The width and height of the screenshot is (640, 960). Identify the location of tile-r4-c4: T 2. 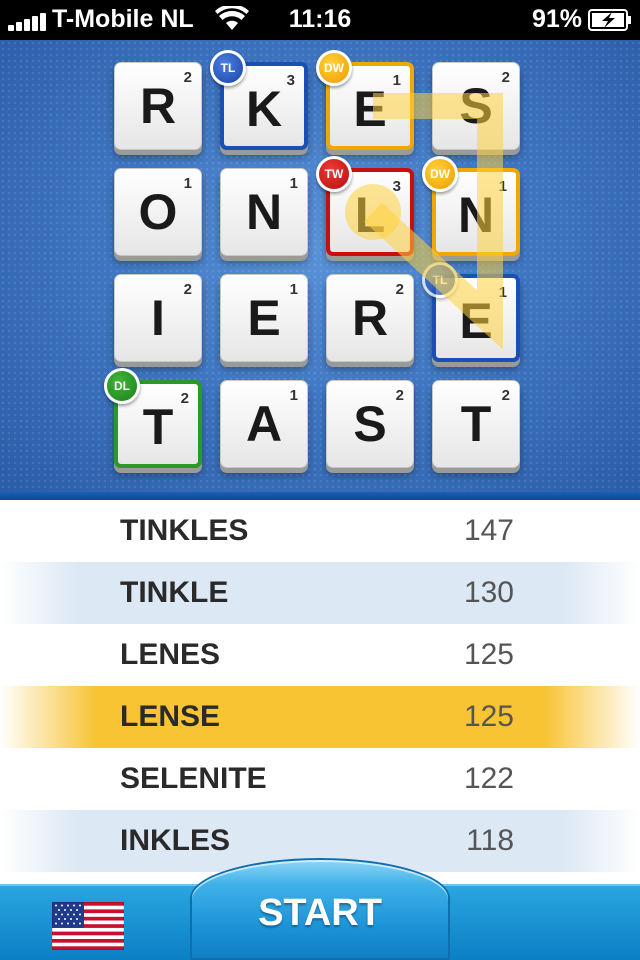
(476, 424).